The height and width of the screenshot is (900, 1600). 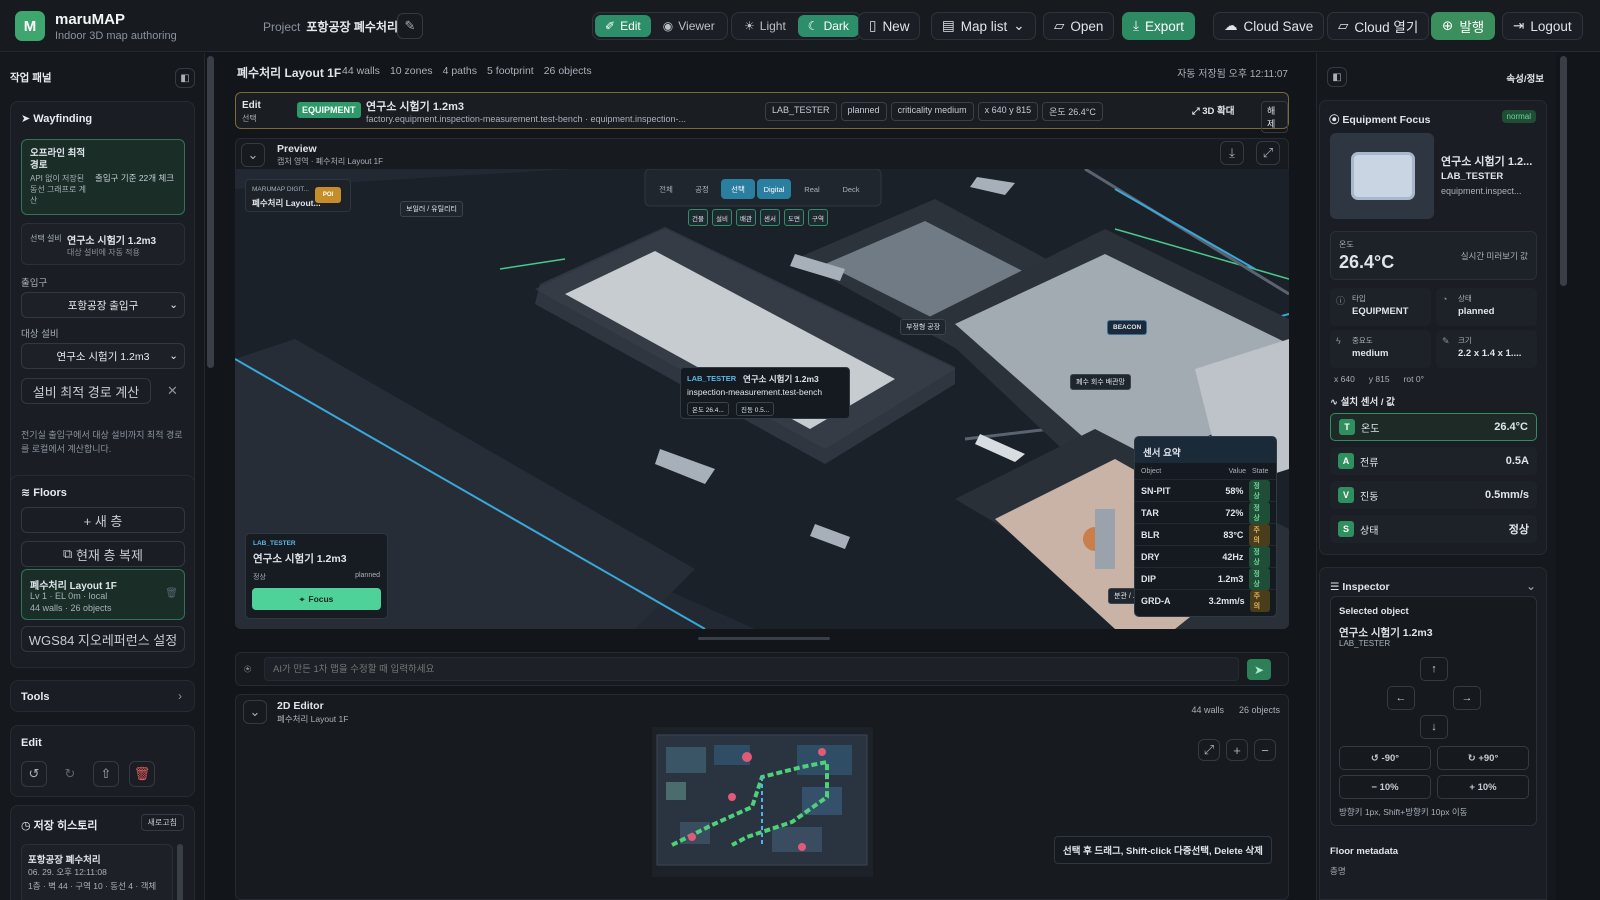 I want to click on target-select: 연구소 시험기 1.2m3 ⌄, so click(x=103, y=356).